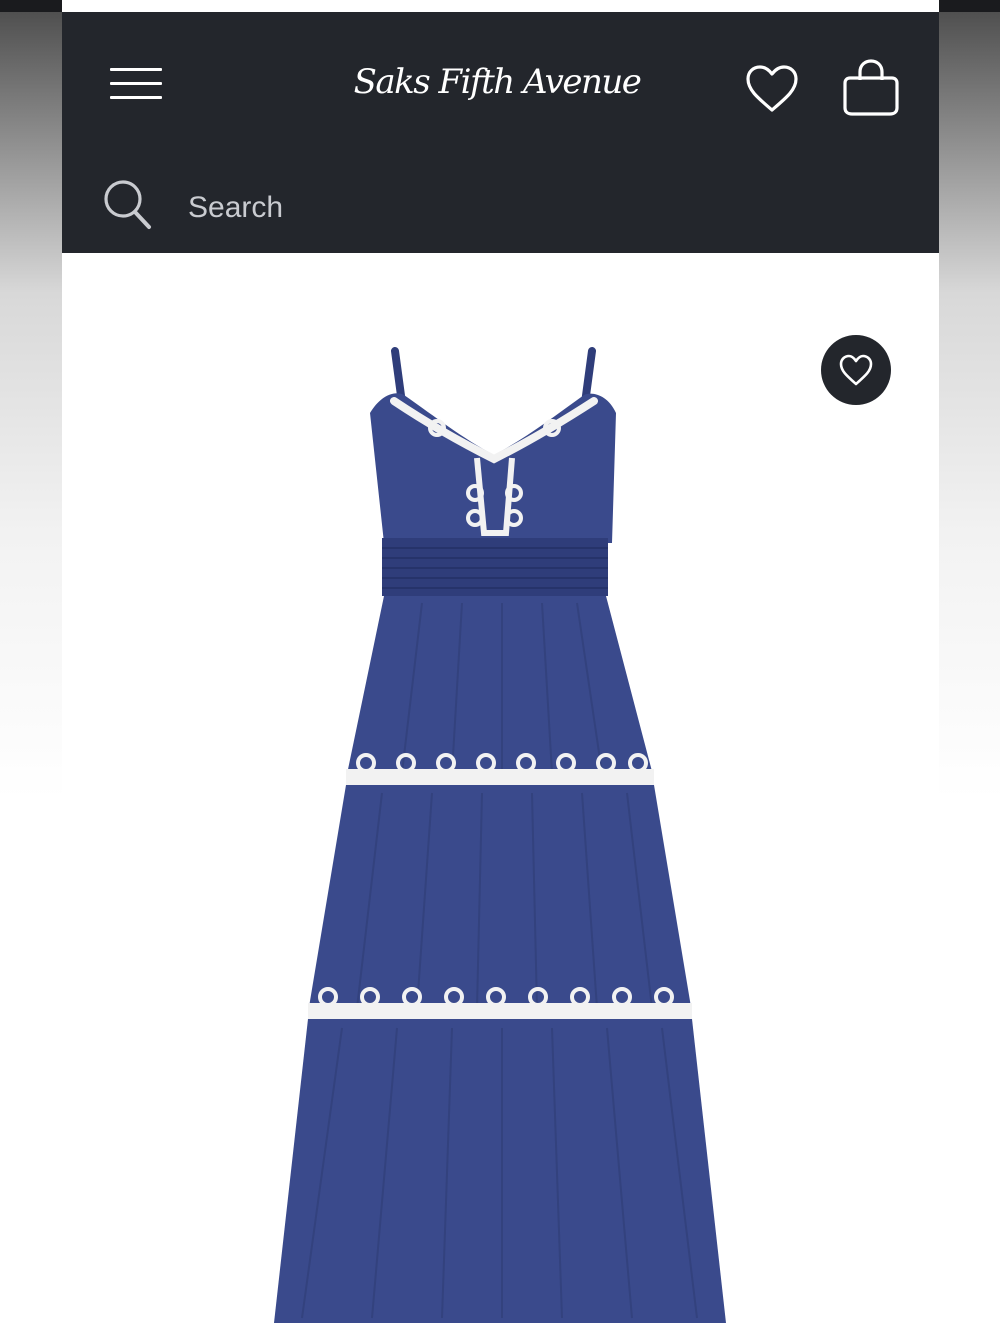 Image resolution: width=1000 pixels, height=1333 pixels. I want to click on shopping-bag-icon, so click(871, 87).